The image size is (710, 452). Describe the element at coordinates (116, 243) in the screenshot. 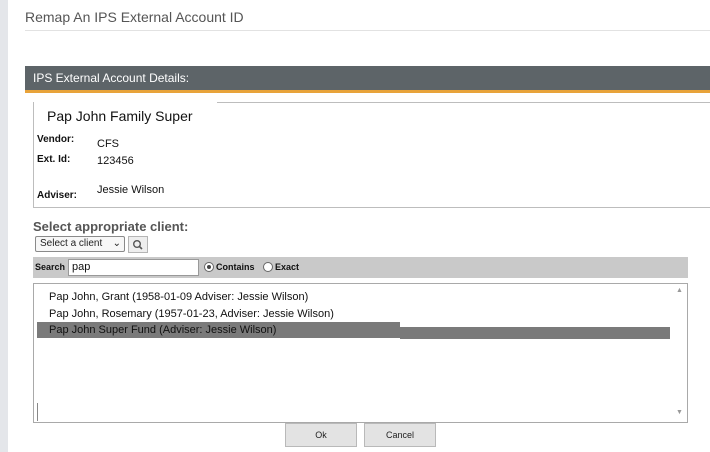

I see `chevron-down-icon: ⌄` at that location.